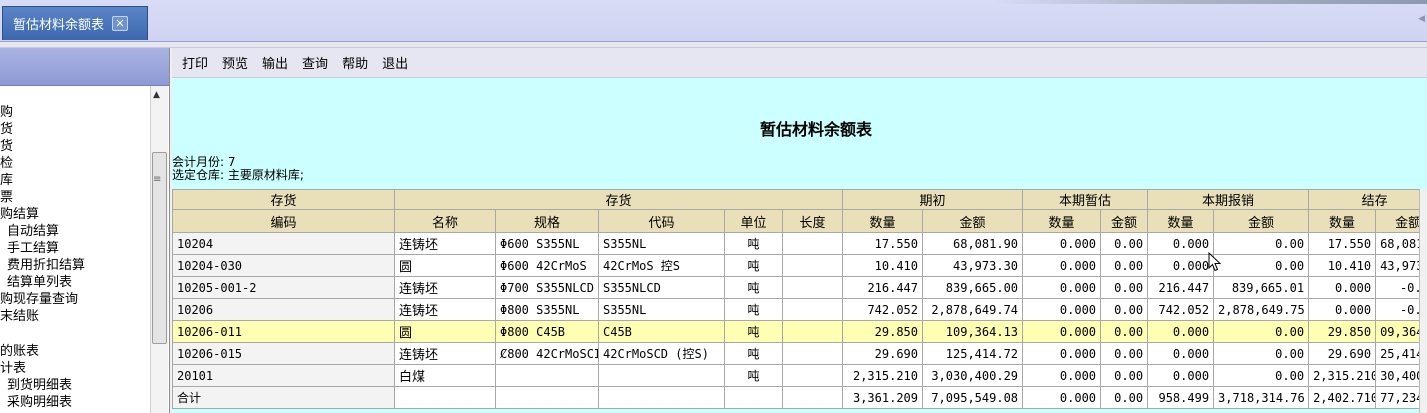 This screenshot has height=413, width=1427. What do you see at coordinates (1397, 353) in the screenshot?
I see `table-cell: 25,414.72` at bounding box center [1397, 353].